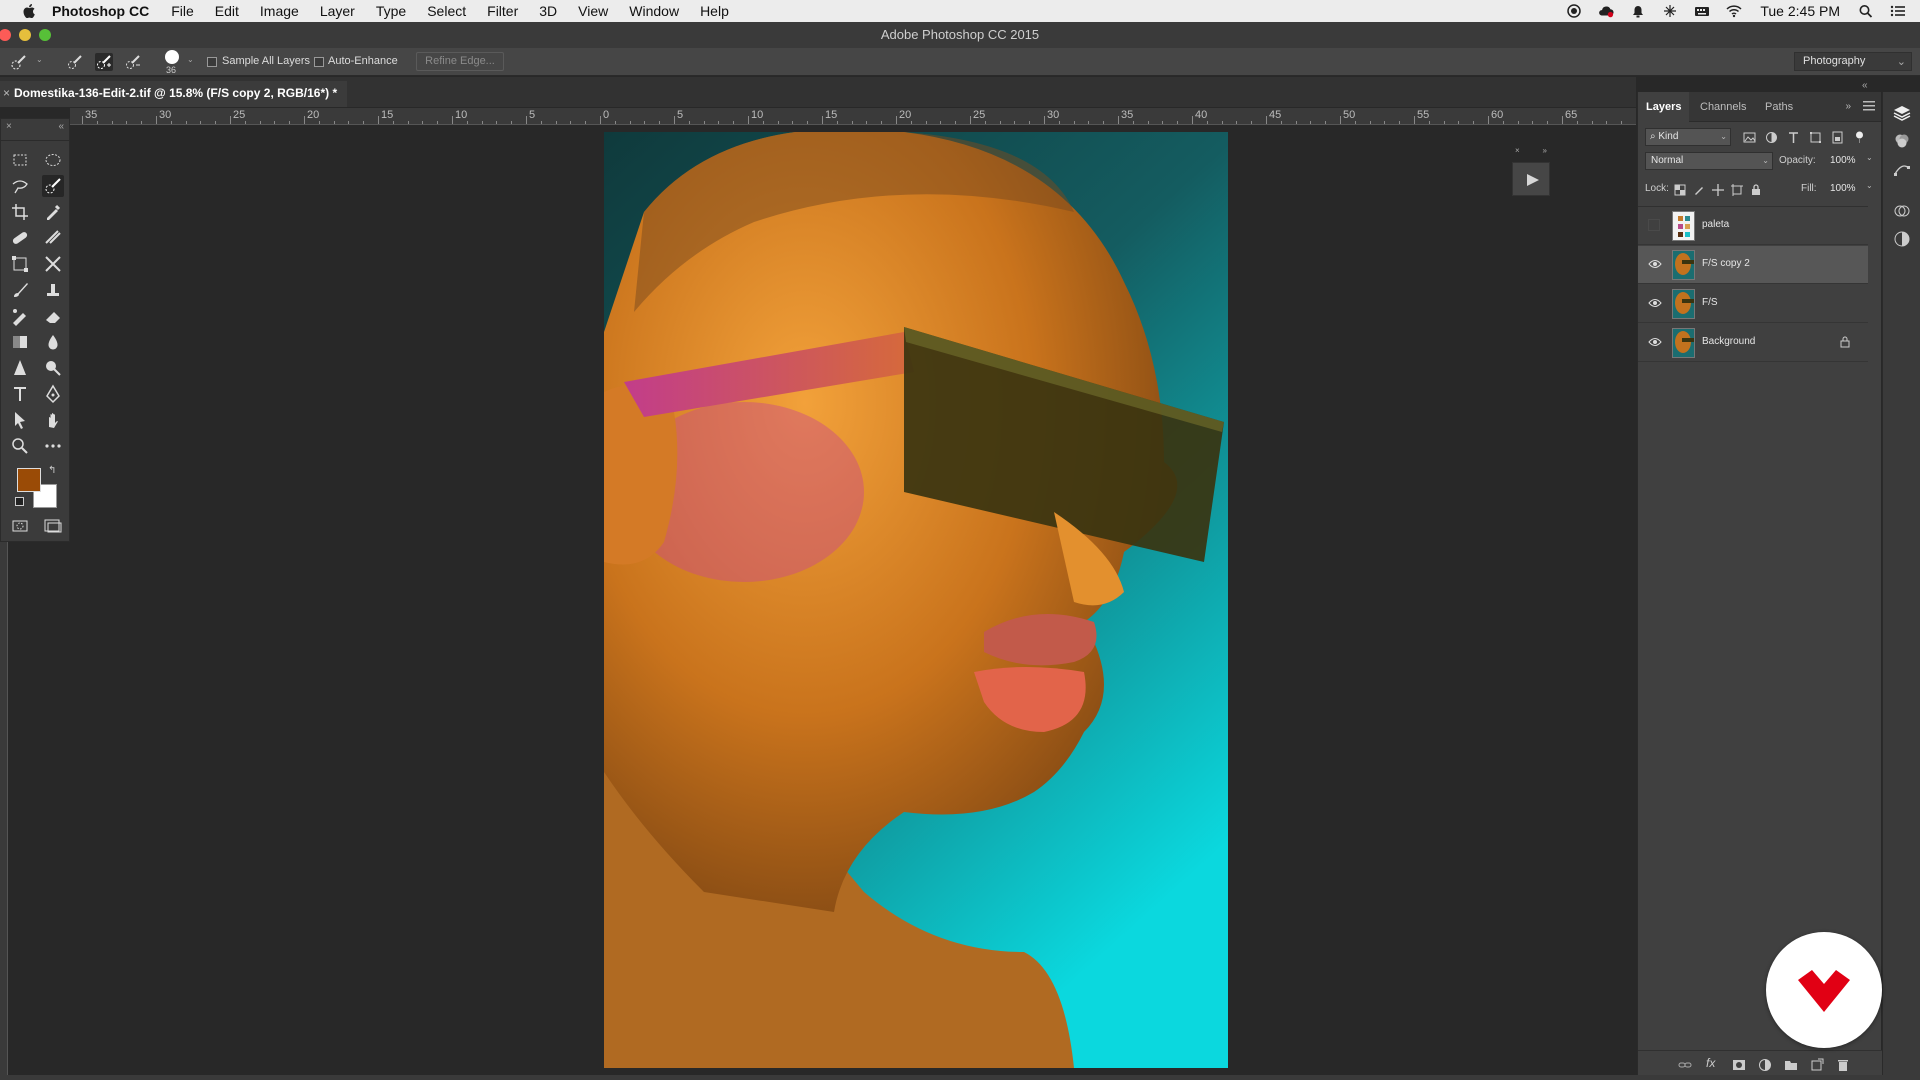 Image resolution: width=1920 pixels, height=1080 pixels. Describe the element at coordinates (1771, 137) in the screenshot. I see `filter-adjustment-icon` at that location.